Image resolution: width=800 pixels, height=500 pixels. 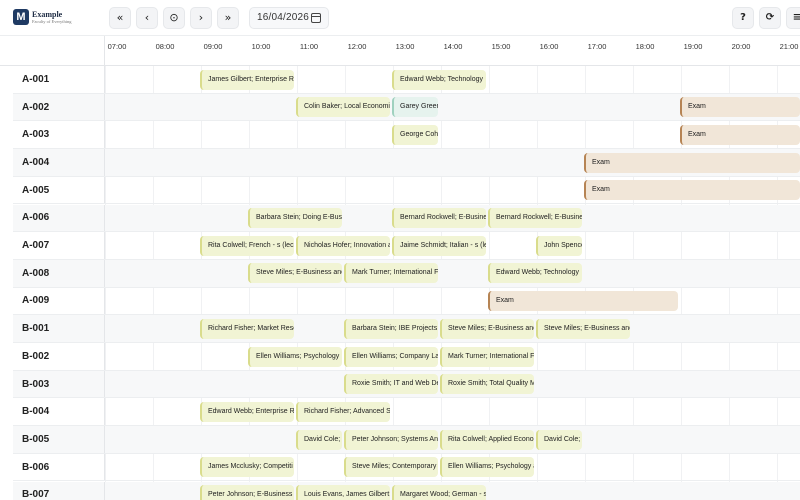 What do you see at coordinates (117, 46) in the screenshot?
I see `hour-label: 07:00` at bounding box center [117, 46].